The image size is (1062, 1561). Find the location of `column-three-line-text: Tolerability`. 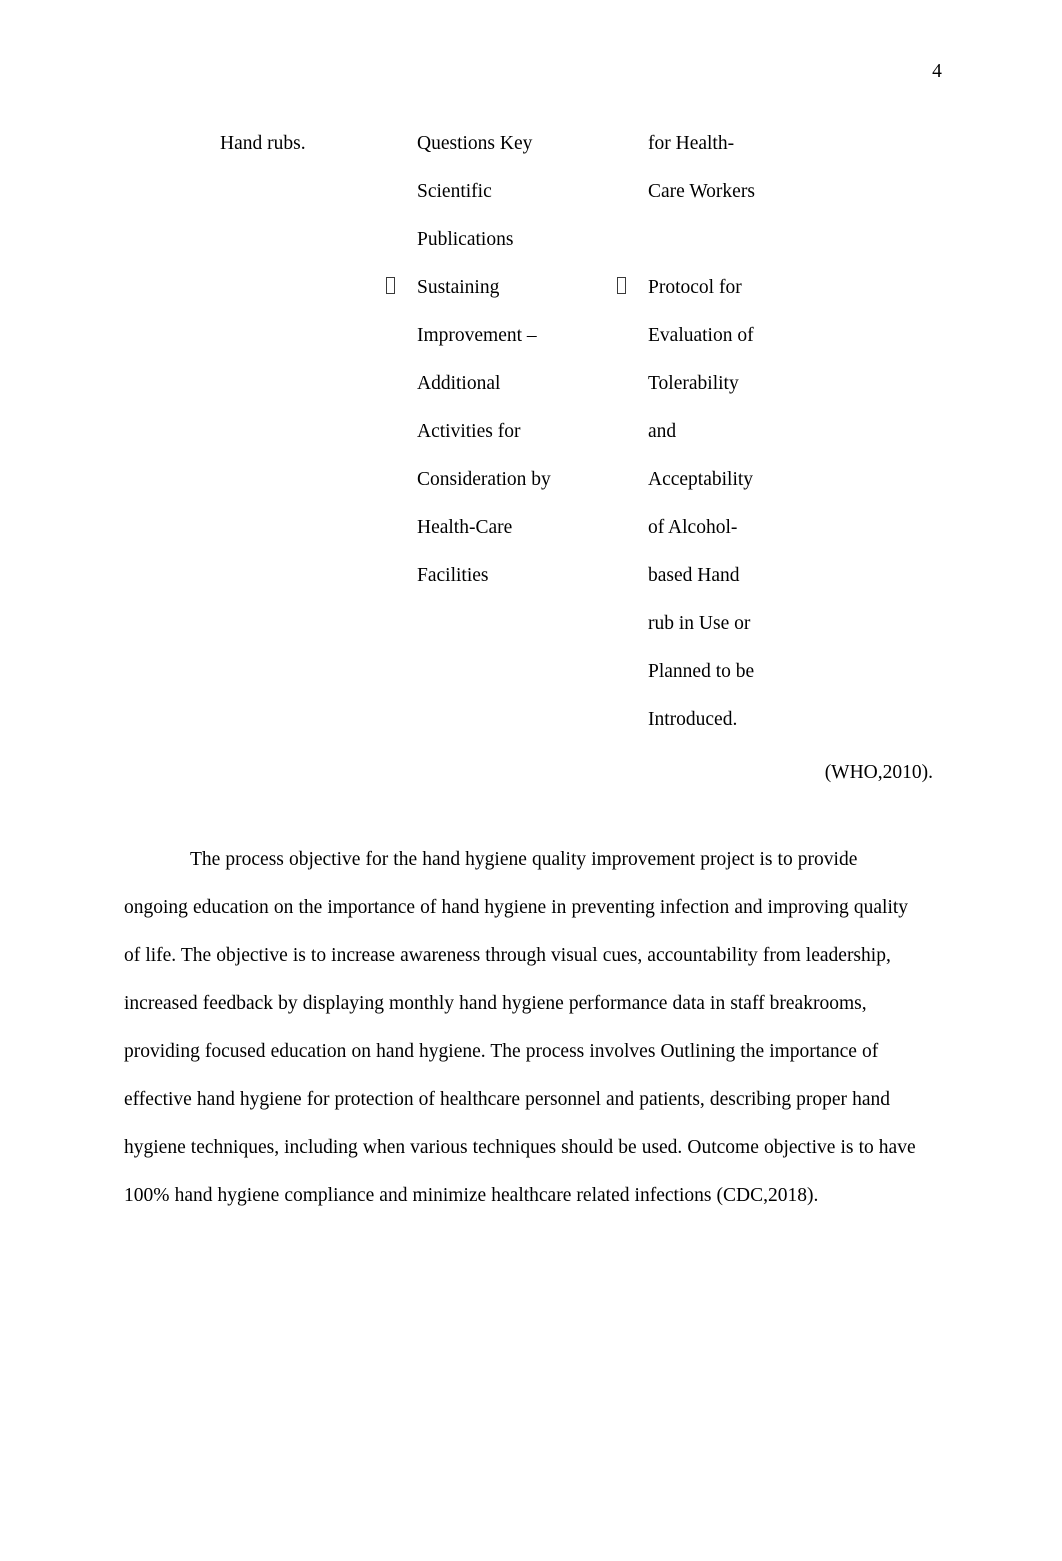

column-three-line-text: Tolerability is located at coordinates (693, 383).